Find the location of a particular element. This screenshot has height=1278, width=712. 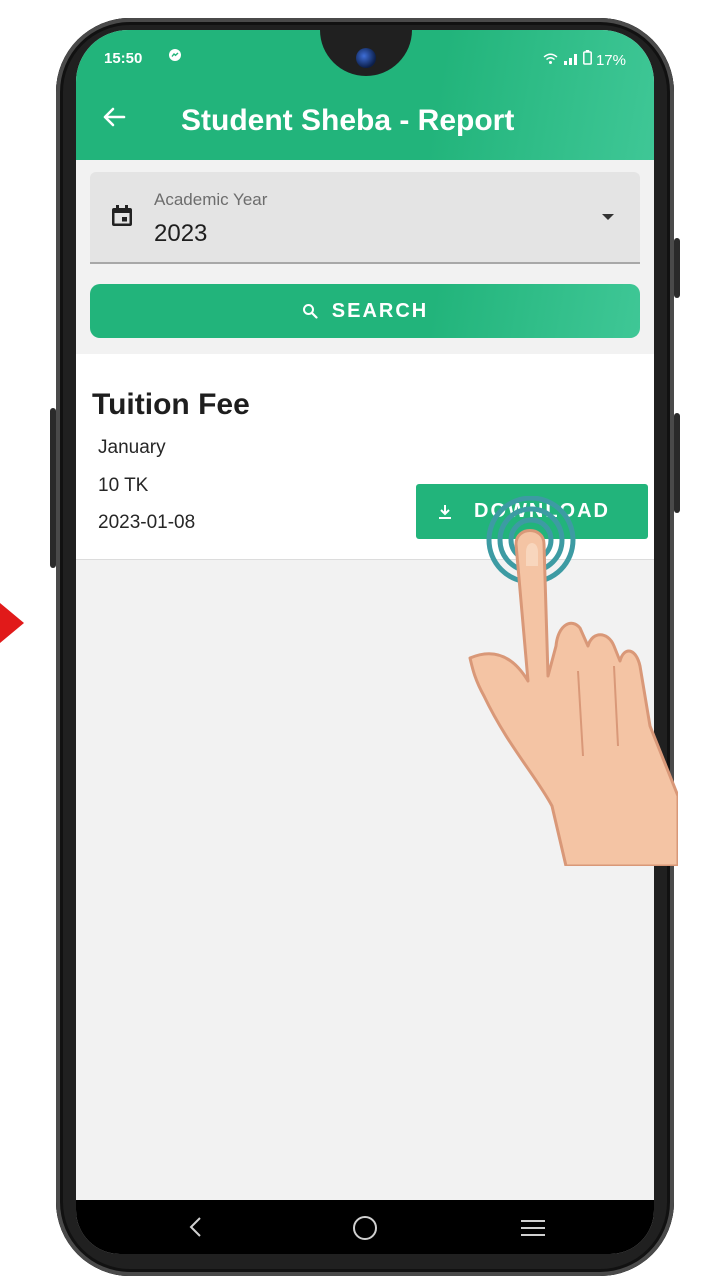

power-button is located at coordinates (677, 268).